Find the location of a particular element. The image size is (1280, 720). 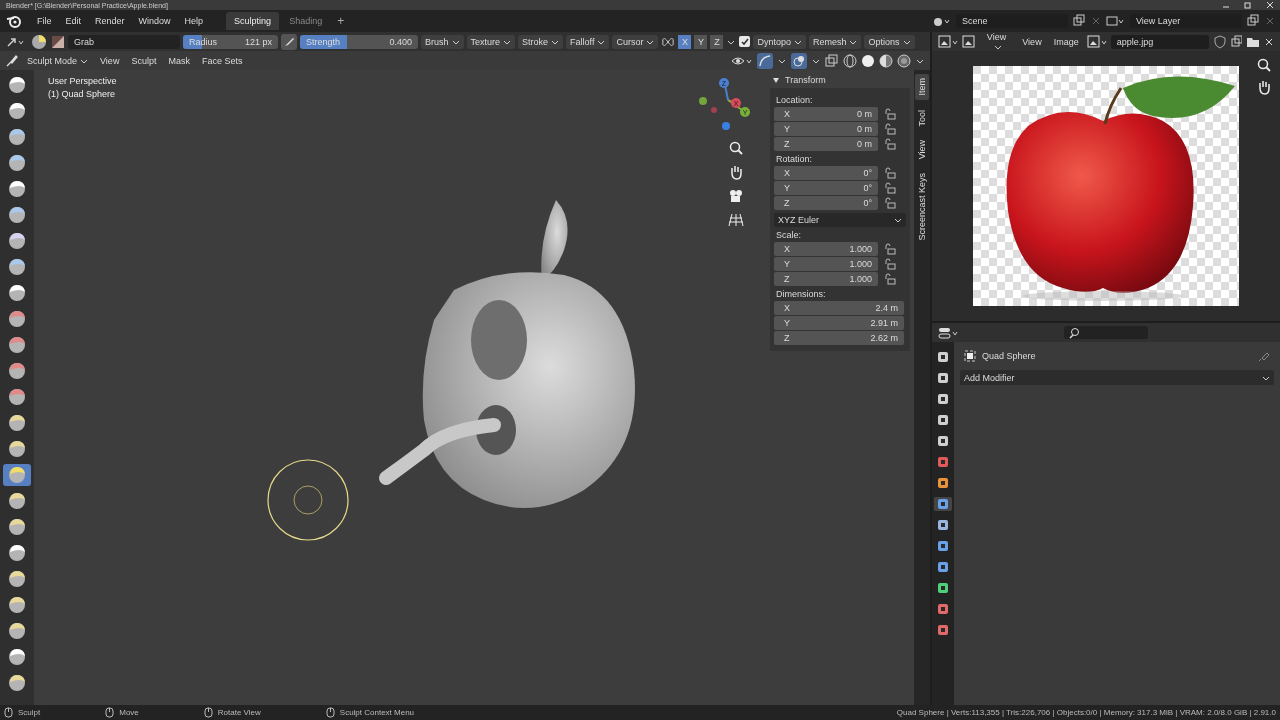

symmetry-toggle: Z is located at coordinates (717, 41).